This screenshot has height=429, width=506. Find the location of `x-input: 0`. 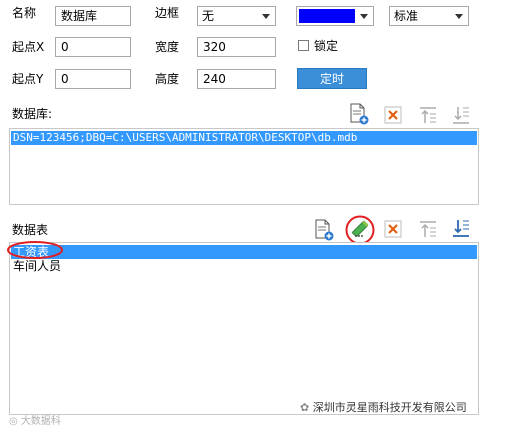

x-input: 0 is located at coordinates (93, 47).